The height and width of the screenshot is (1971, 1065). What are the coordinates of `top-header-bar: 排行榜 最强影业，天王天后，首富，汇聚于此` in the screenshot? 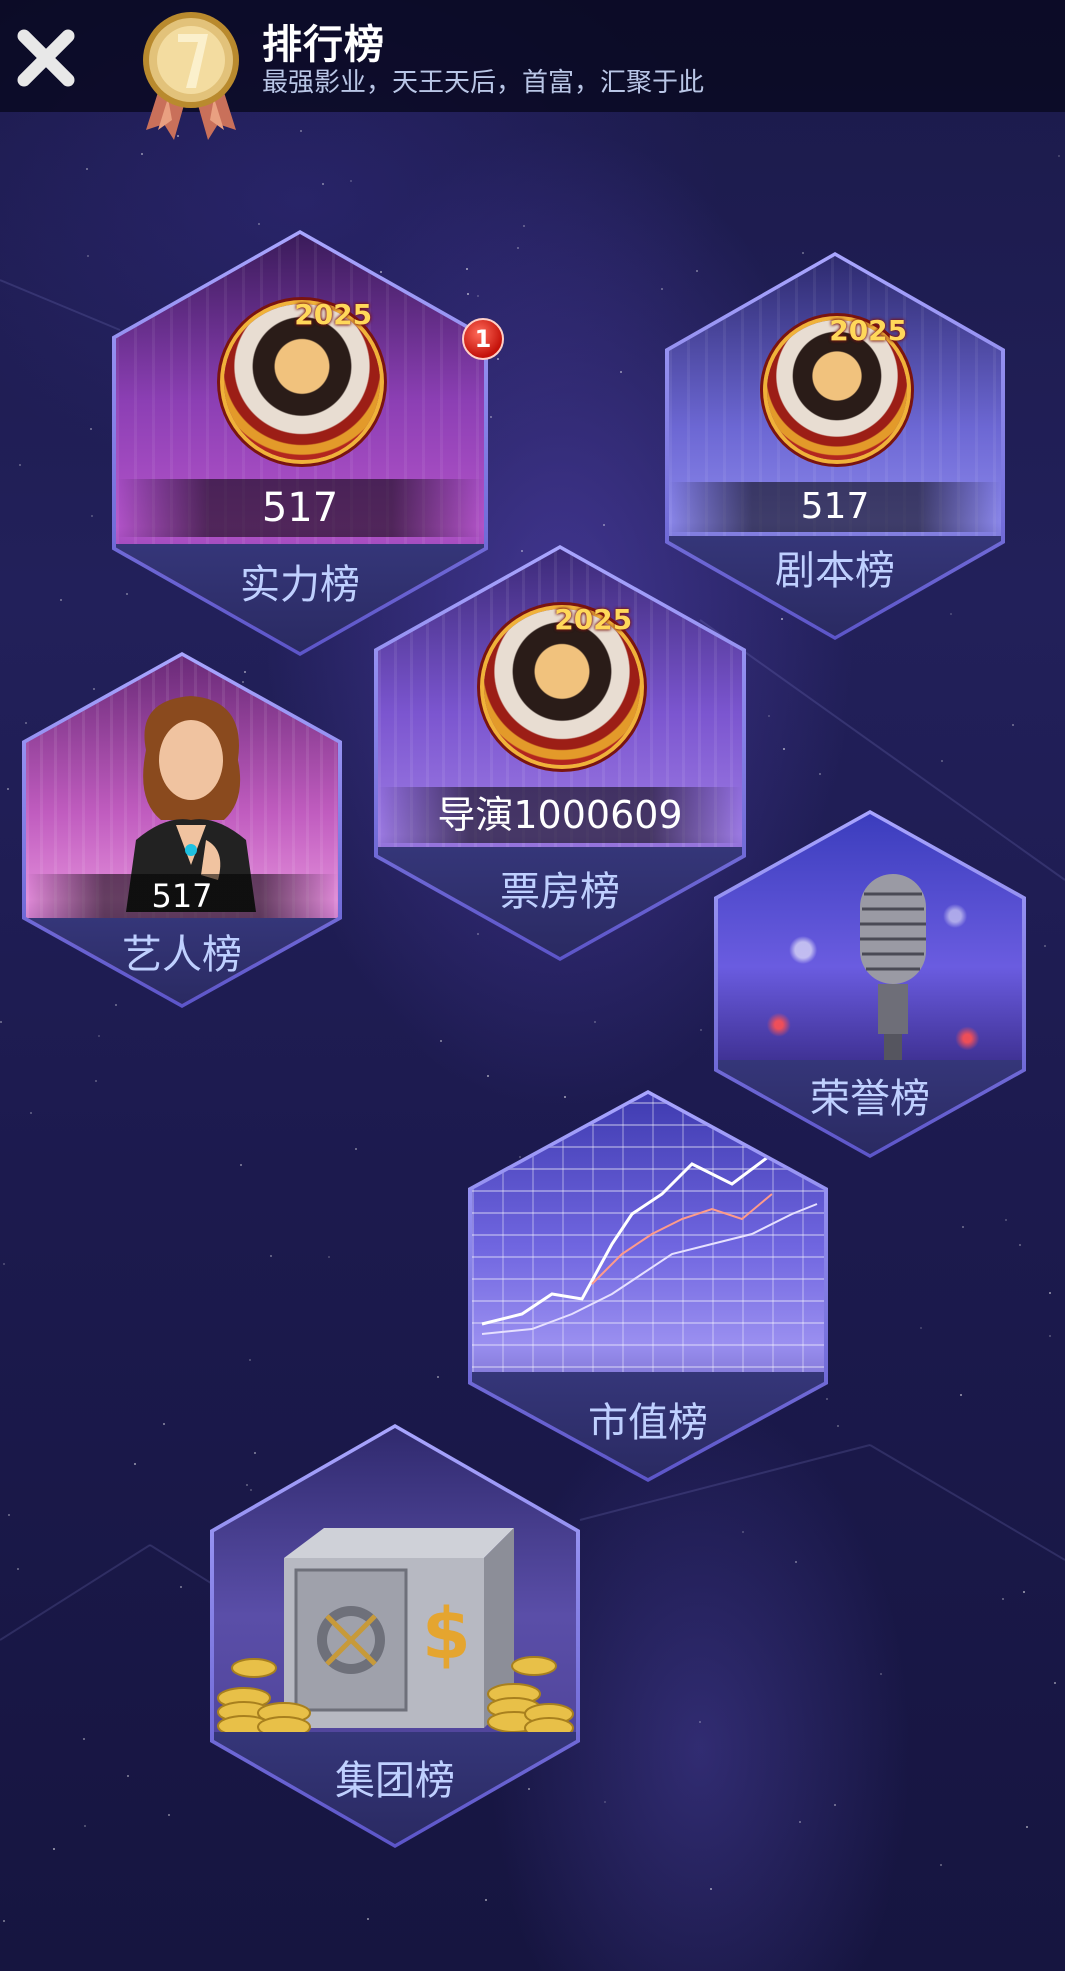 It's located at (532, 70).